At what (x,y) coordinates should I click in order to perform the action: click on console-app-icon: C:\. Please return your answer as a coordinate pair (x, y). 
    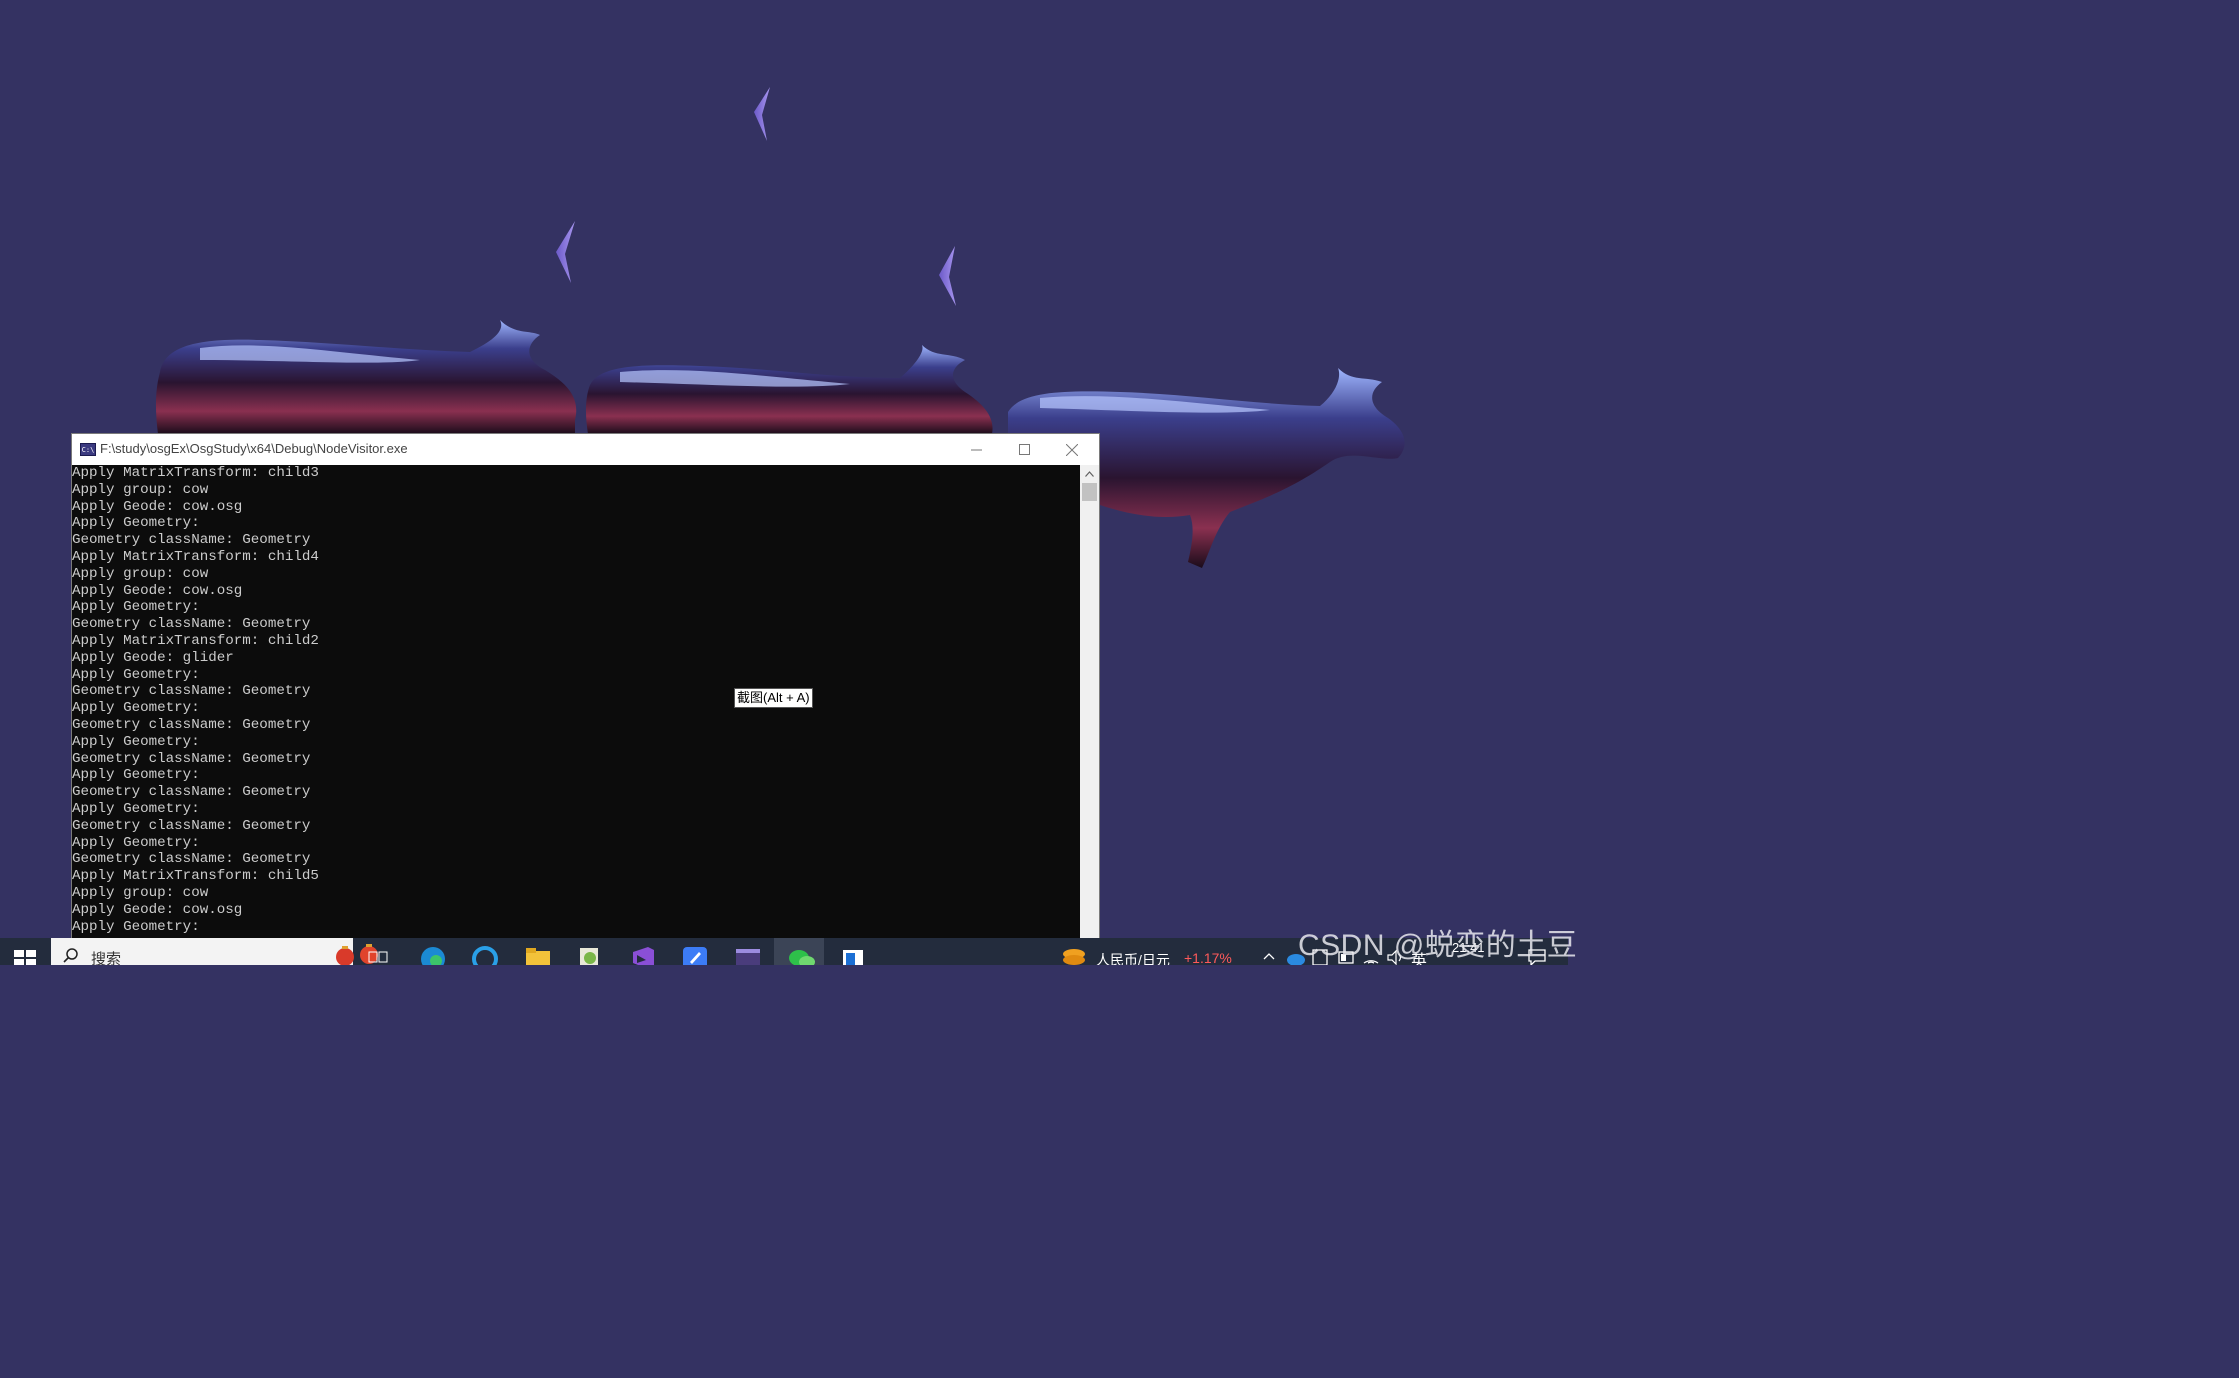
    Looking at the image, I should click on (88, 449).